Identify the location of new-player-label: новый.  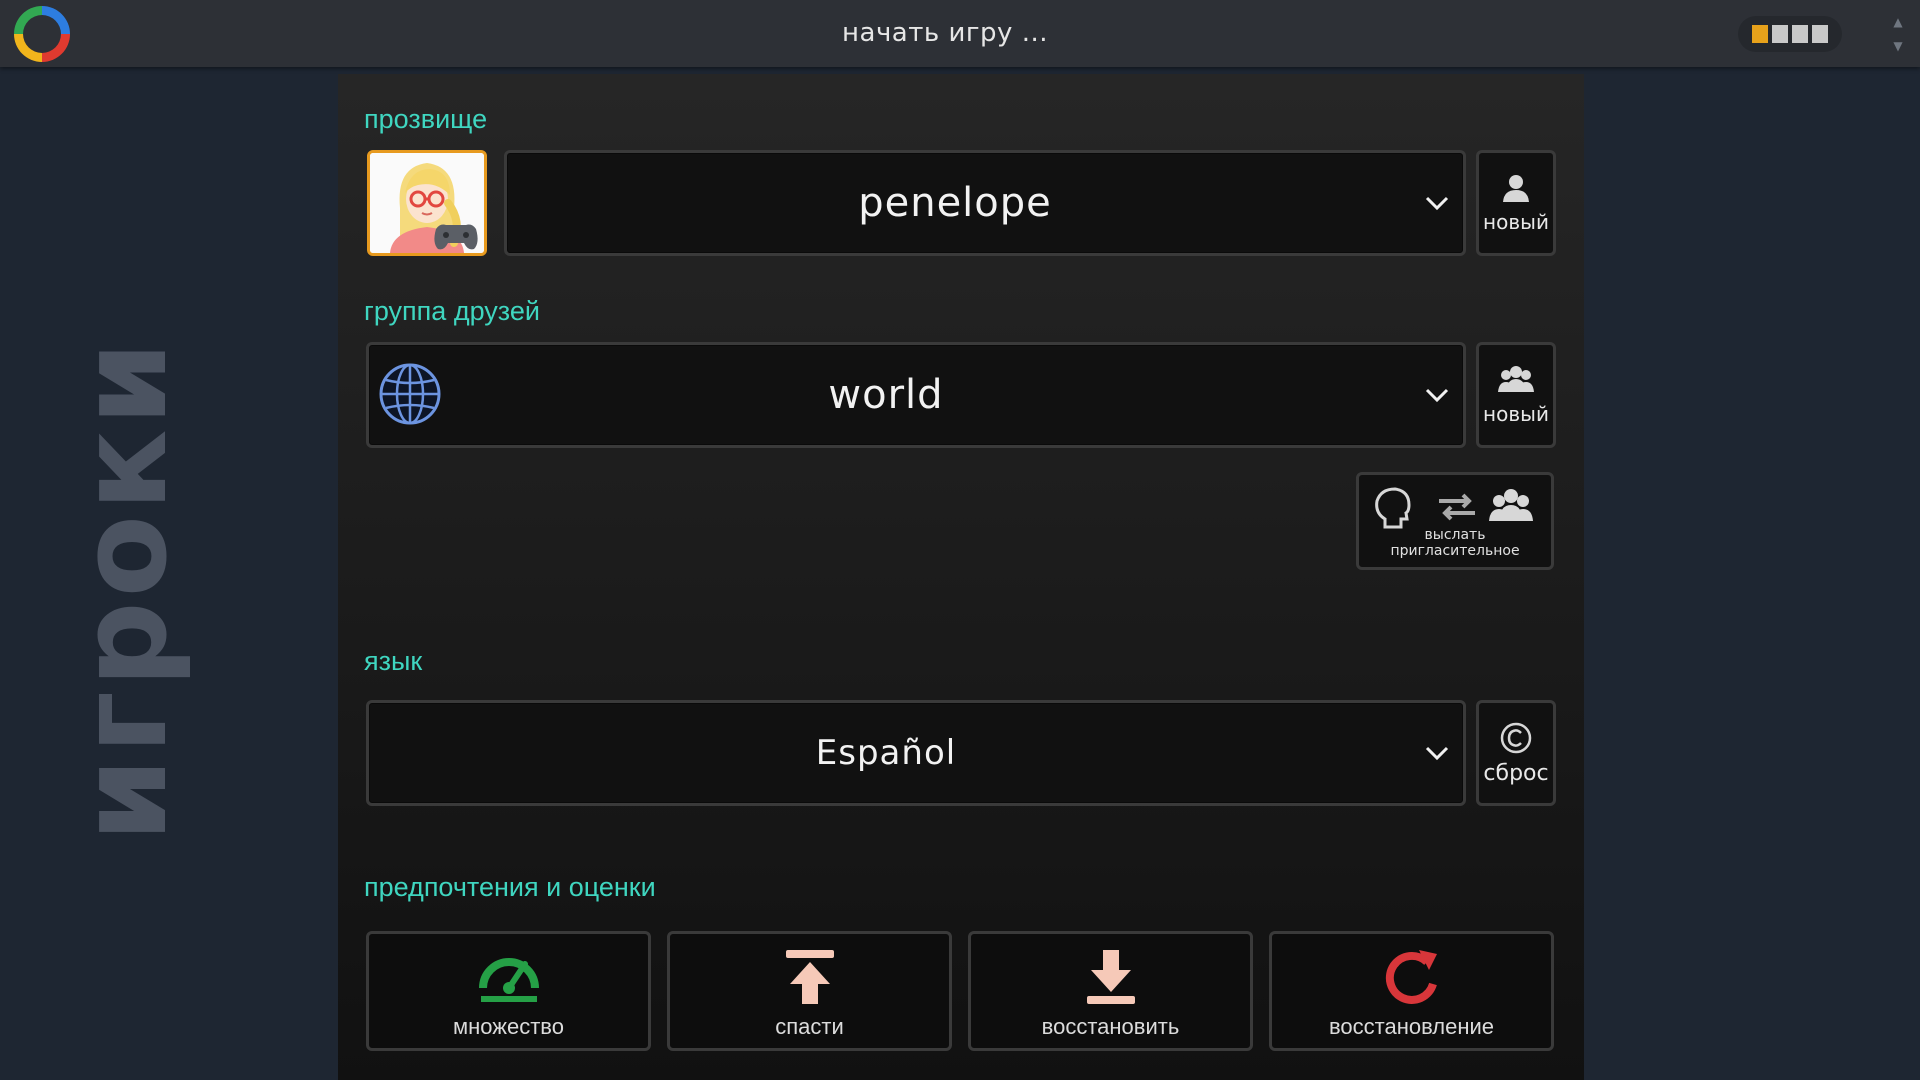
(1516, 222).